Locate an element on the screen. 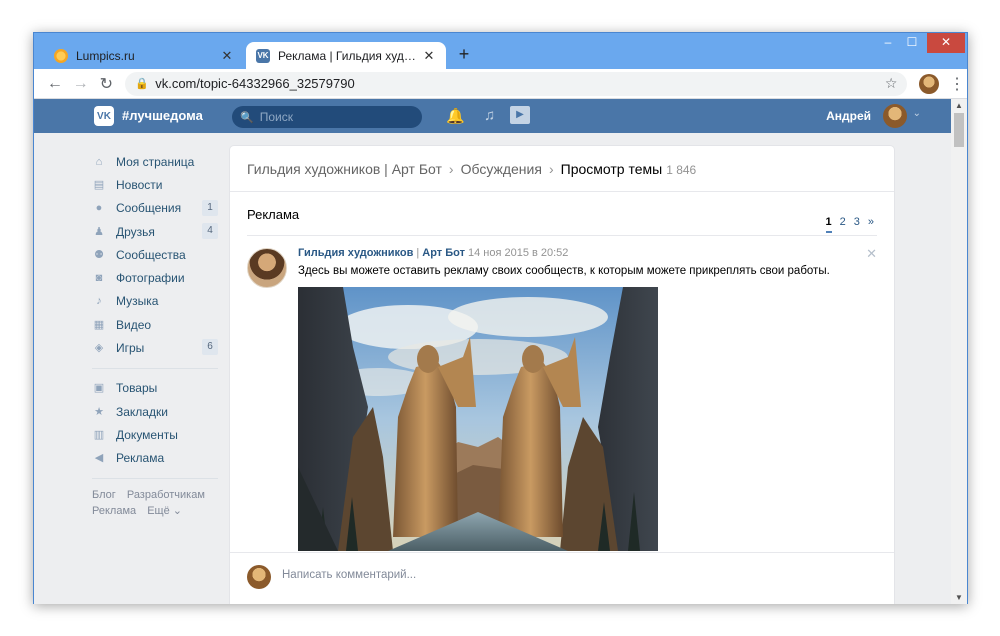  tab-title: Lumpics.ru is located at coordinates (105, 55).